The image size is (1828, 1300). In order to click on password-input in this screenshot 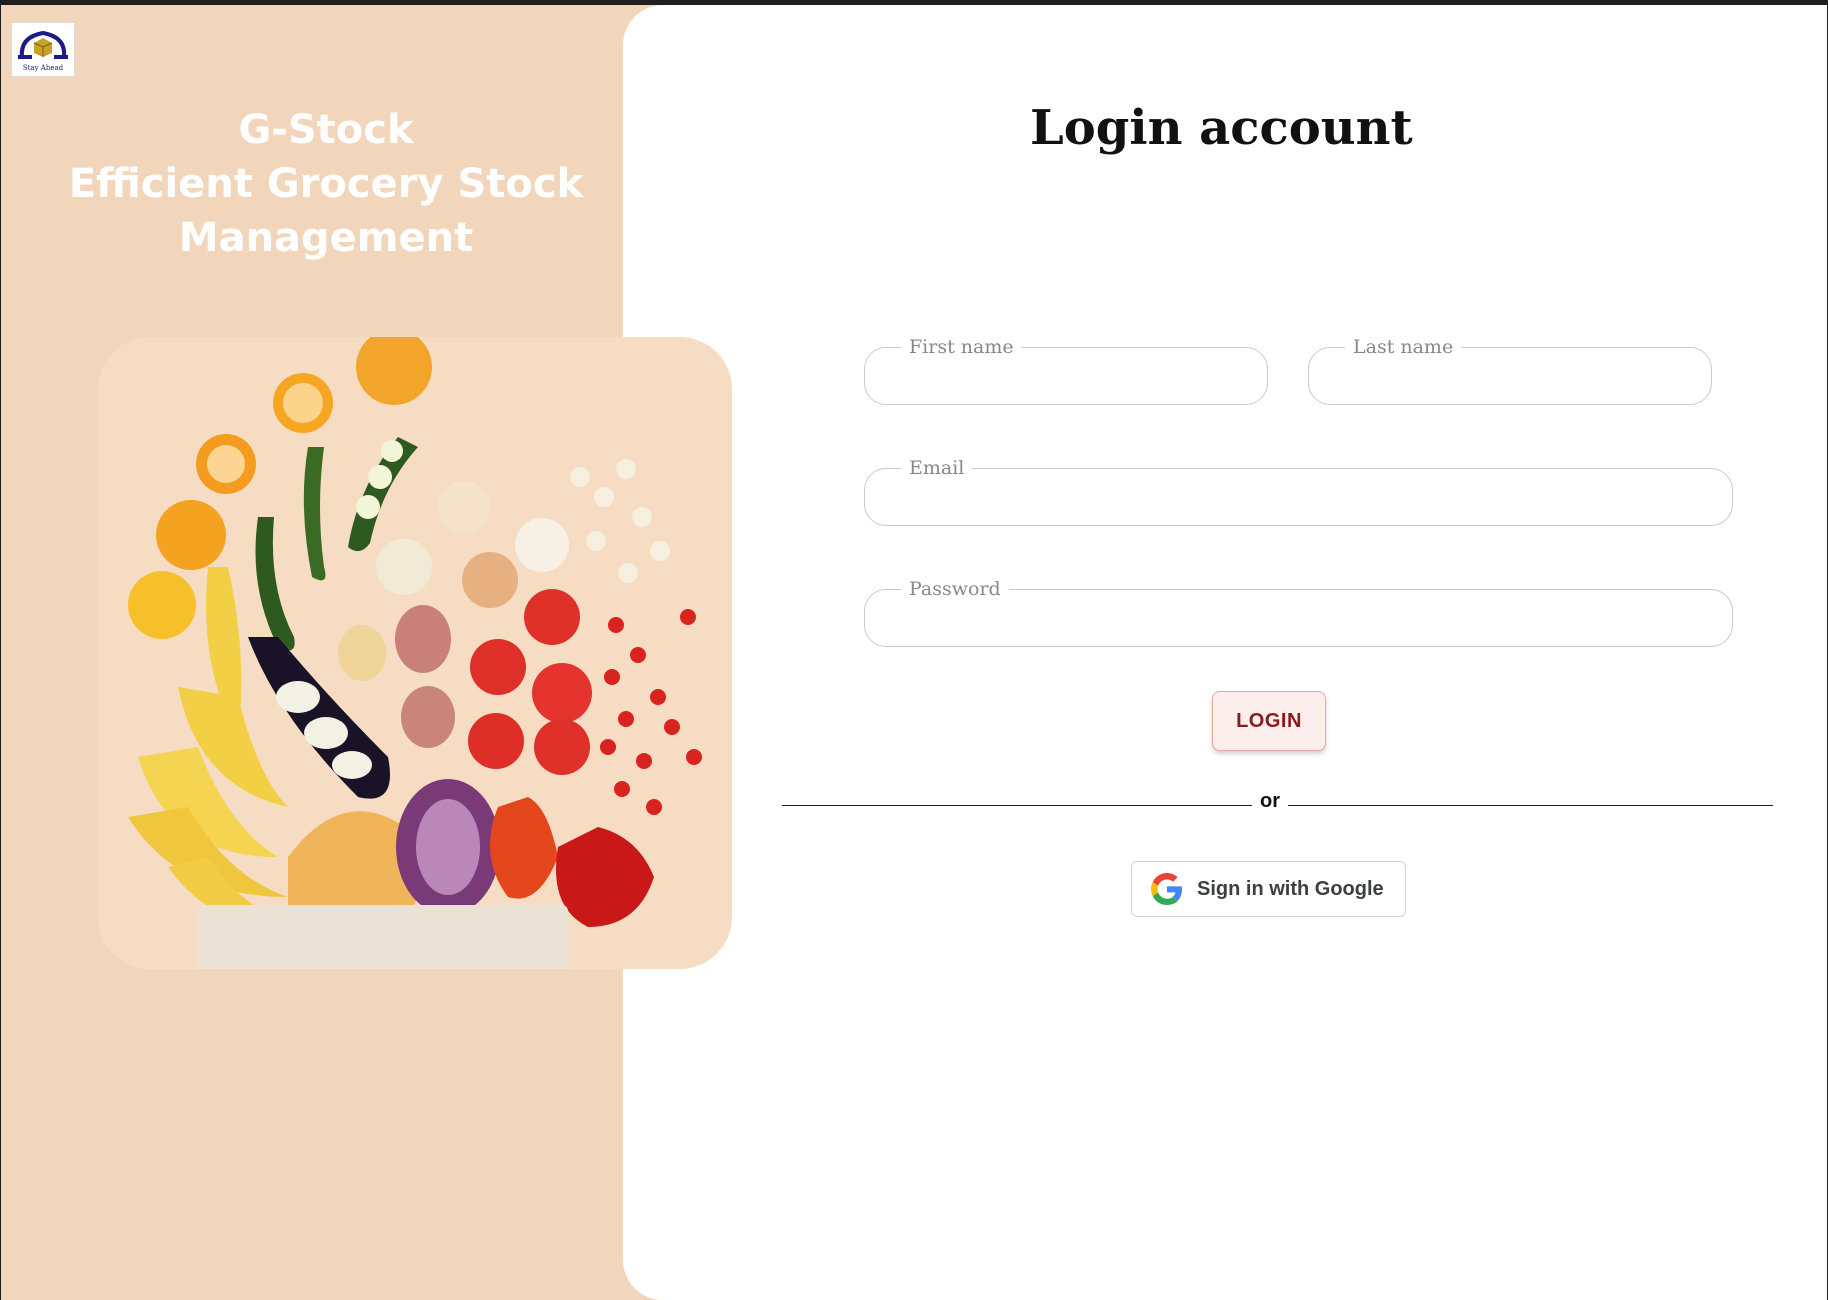, I will do `click(1298, 619)`.